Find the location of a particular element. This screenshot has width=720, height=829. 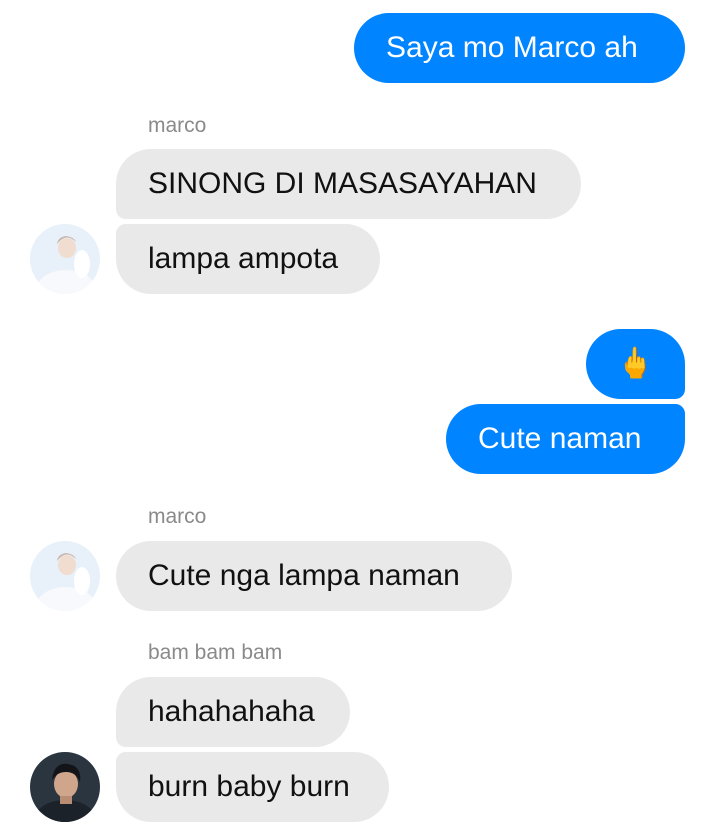

middle-finger-emoji: 🖕 is located at coordinates (635, 363).